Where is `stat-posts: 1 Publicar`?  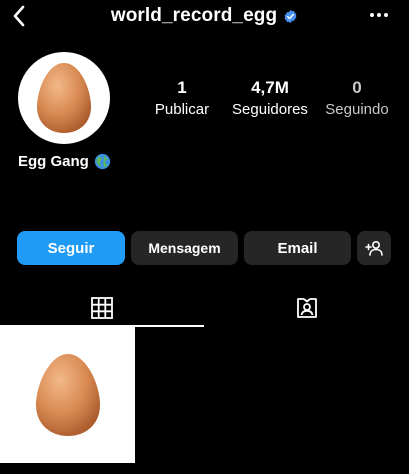 stat-posts: 1 Publicar is located at coordinates (182, 99).